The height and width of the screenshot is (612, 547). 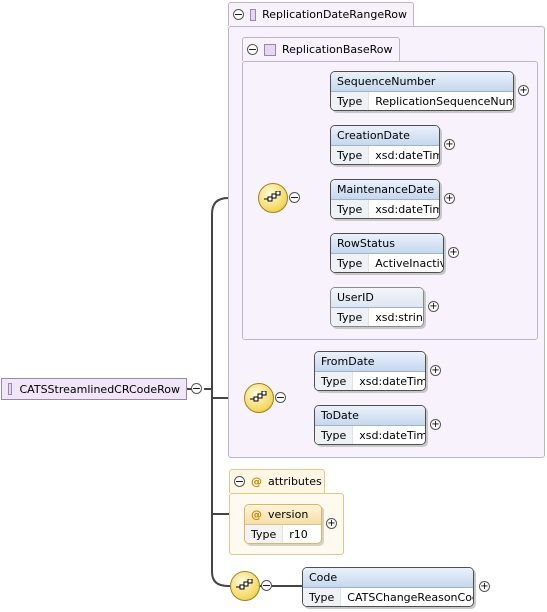 I want to click on outer-group-tab: − ReplicationDateRangeRow, so click(x=321, y=14).